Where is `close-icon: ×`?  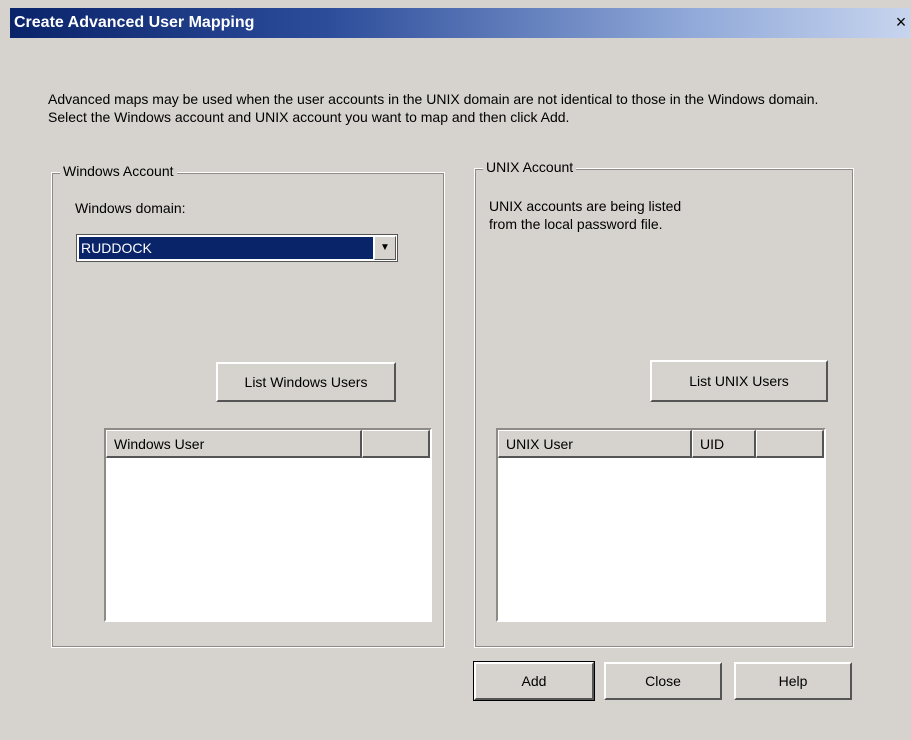 close-icon: × is located at coordinates (901, 22).